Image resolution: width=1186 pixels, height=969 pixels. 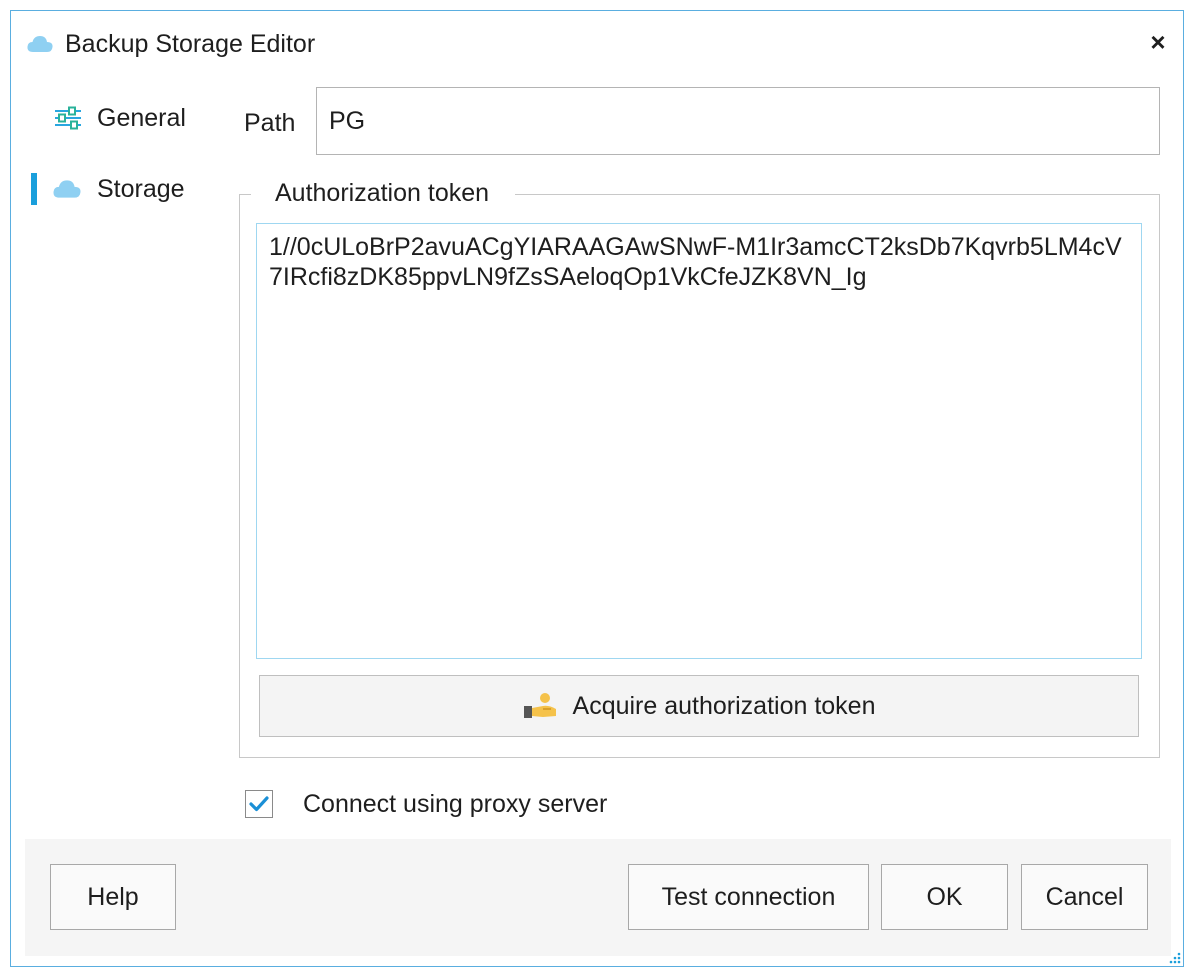 I want to click on checkmark-icon, so click(x=259, y=804).